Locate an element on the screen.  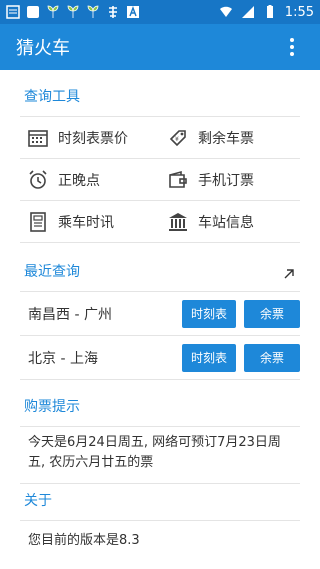
recent-title: 最近查询 is located at coordinates (52, 272).